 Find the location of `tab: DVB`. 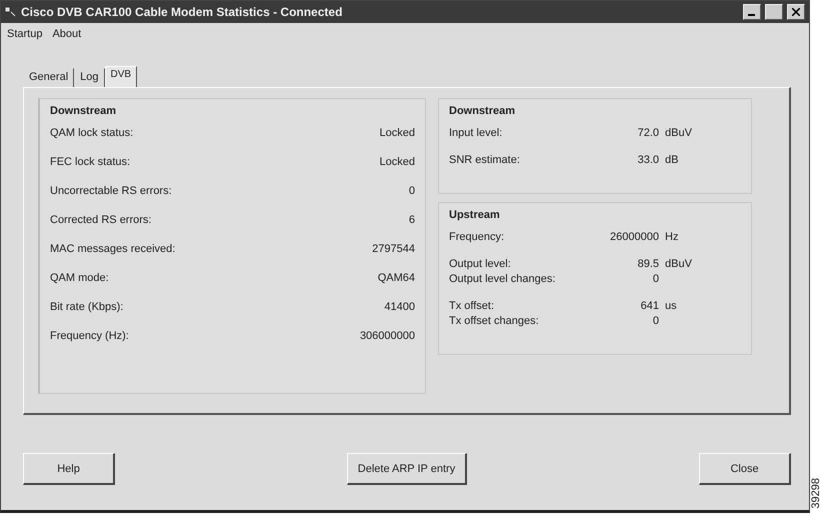

tab: DVB is located at coordinates (121, 76).